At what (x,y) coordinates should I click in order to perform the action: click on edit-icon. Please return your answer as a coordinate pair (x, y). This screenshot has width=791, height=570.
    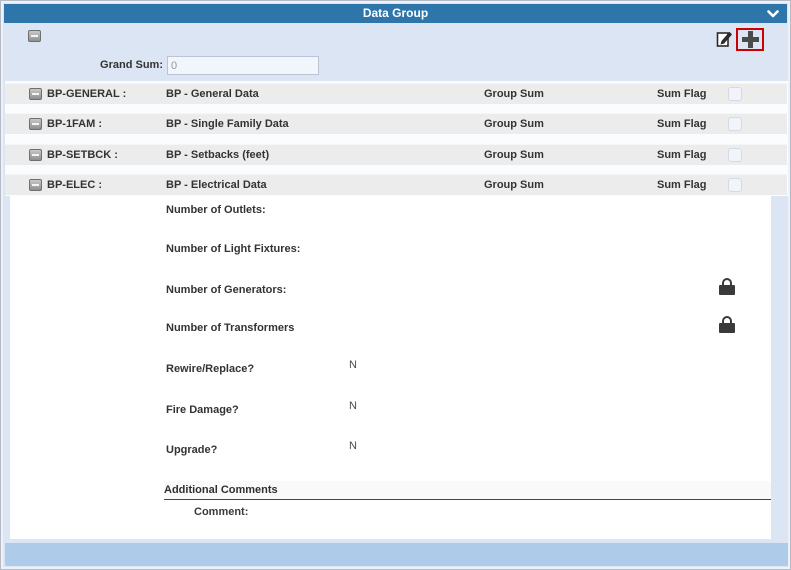
    Looking at the image, I should click on (724, 39).